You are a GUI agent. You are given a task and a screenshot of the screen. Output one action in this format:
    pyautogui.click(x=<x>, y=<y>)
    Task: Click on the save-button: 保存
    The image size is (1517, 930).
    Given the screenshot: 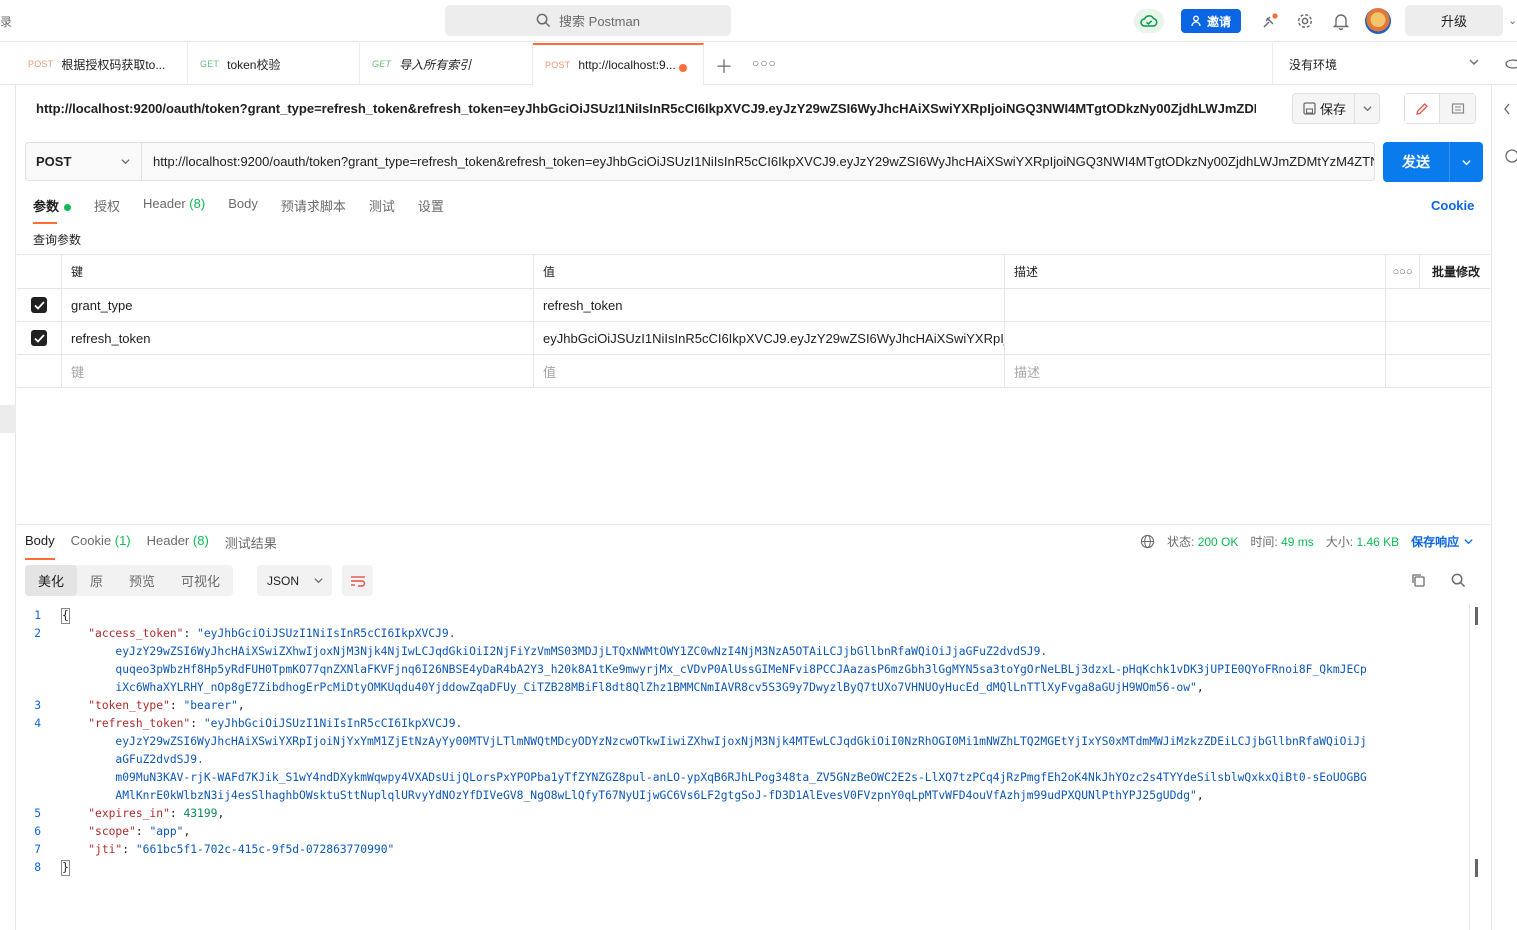 What is the action you would take?
    pyautogui.click(x=1336, y=108)
    